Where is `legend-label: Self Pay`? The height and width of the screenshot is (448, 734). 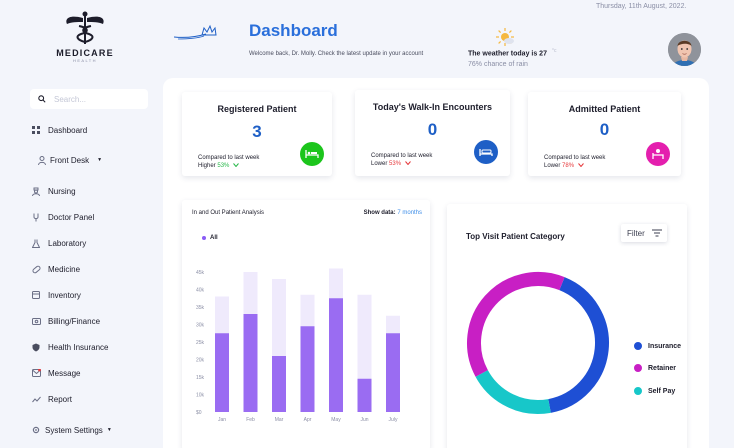 legend-label: Self Pay is located at coordinates (662, 391).